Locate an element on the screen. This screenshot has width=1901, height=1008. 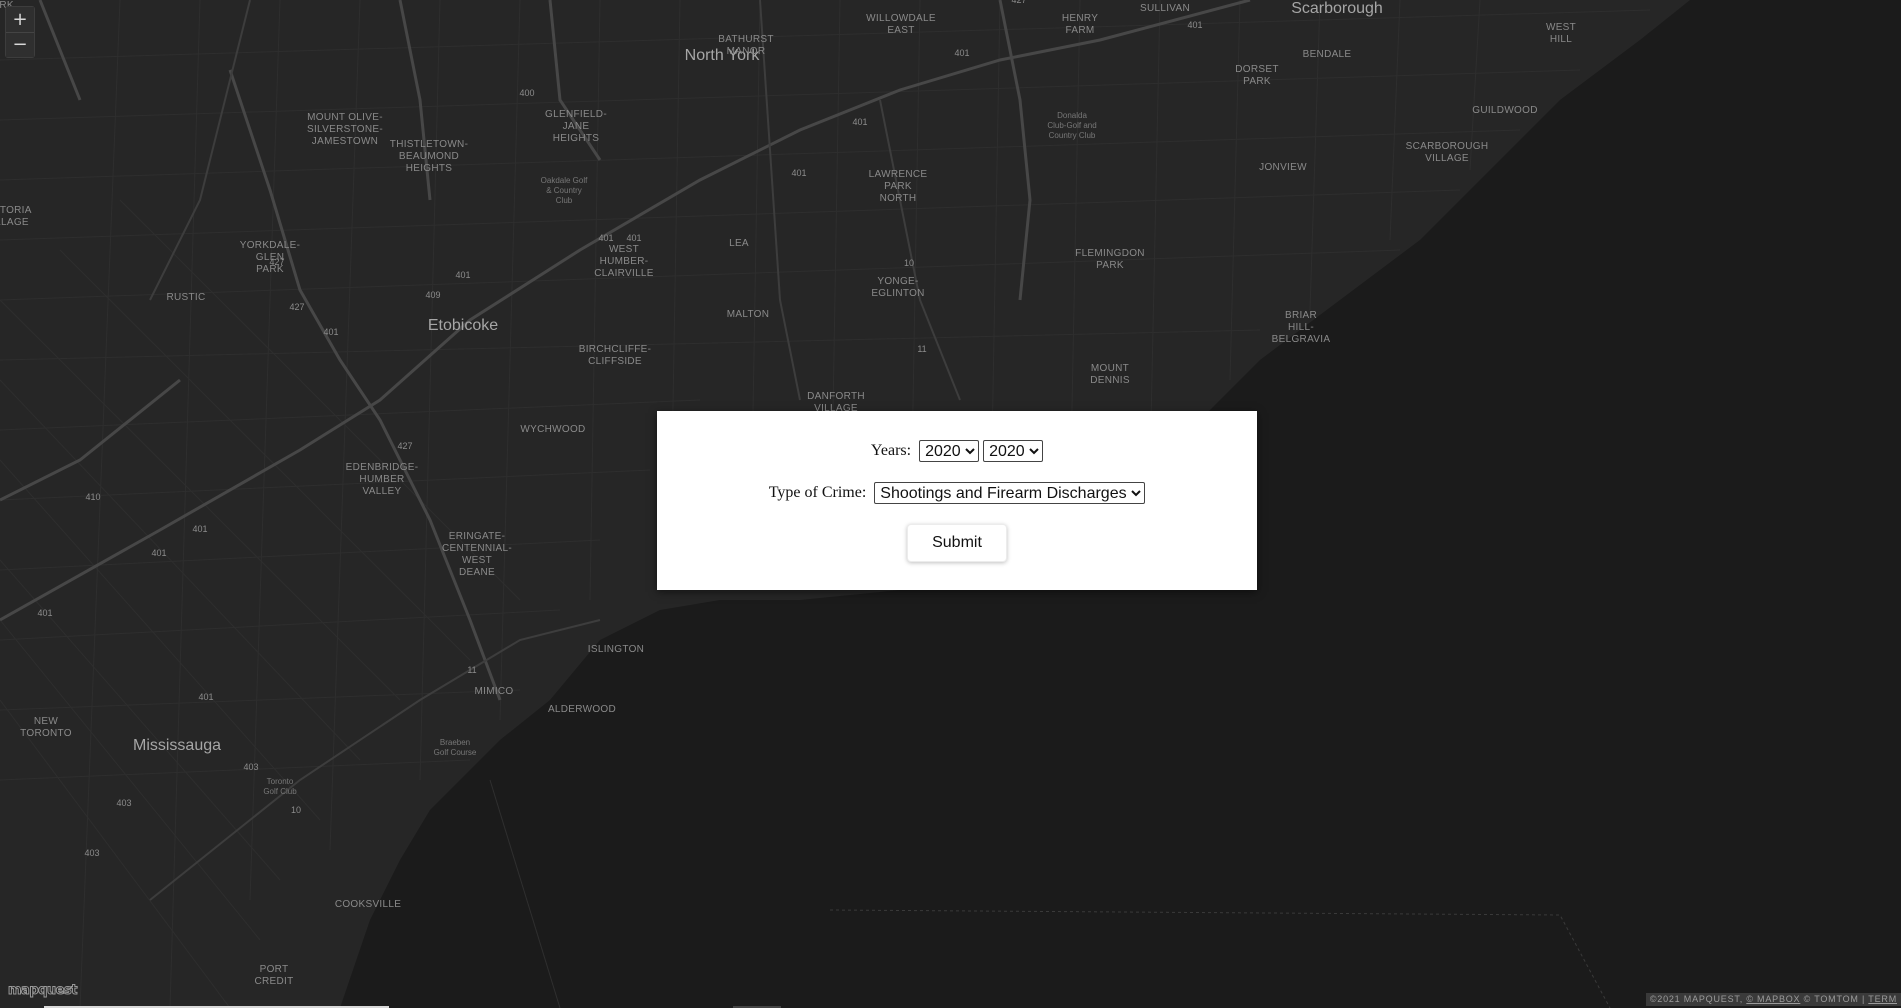
year-to-select: 2020 is located at coordinates (1013, 451).